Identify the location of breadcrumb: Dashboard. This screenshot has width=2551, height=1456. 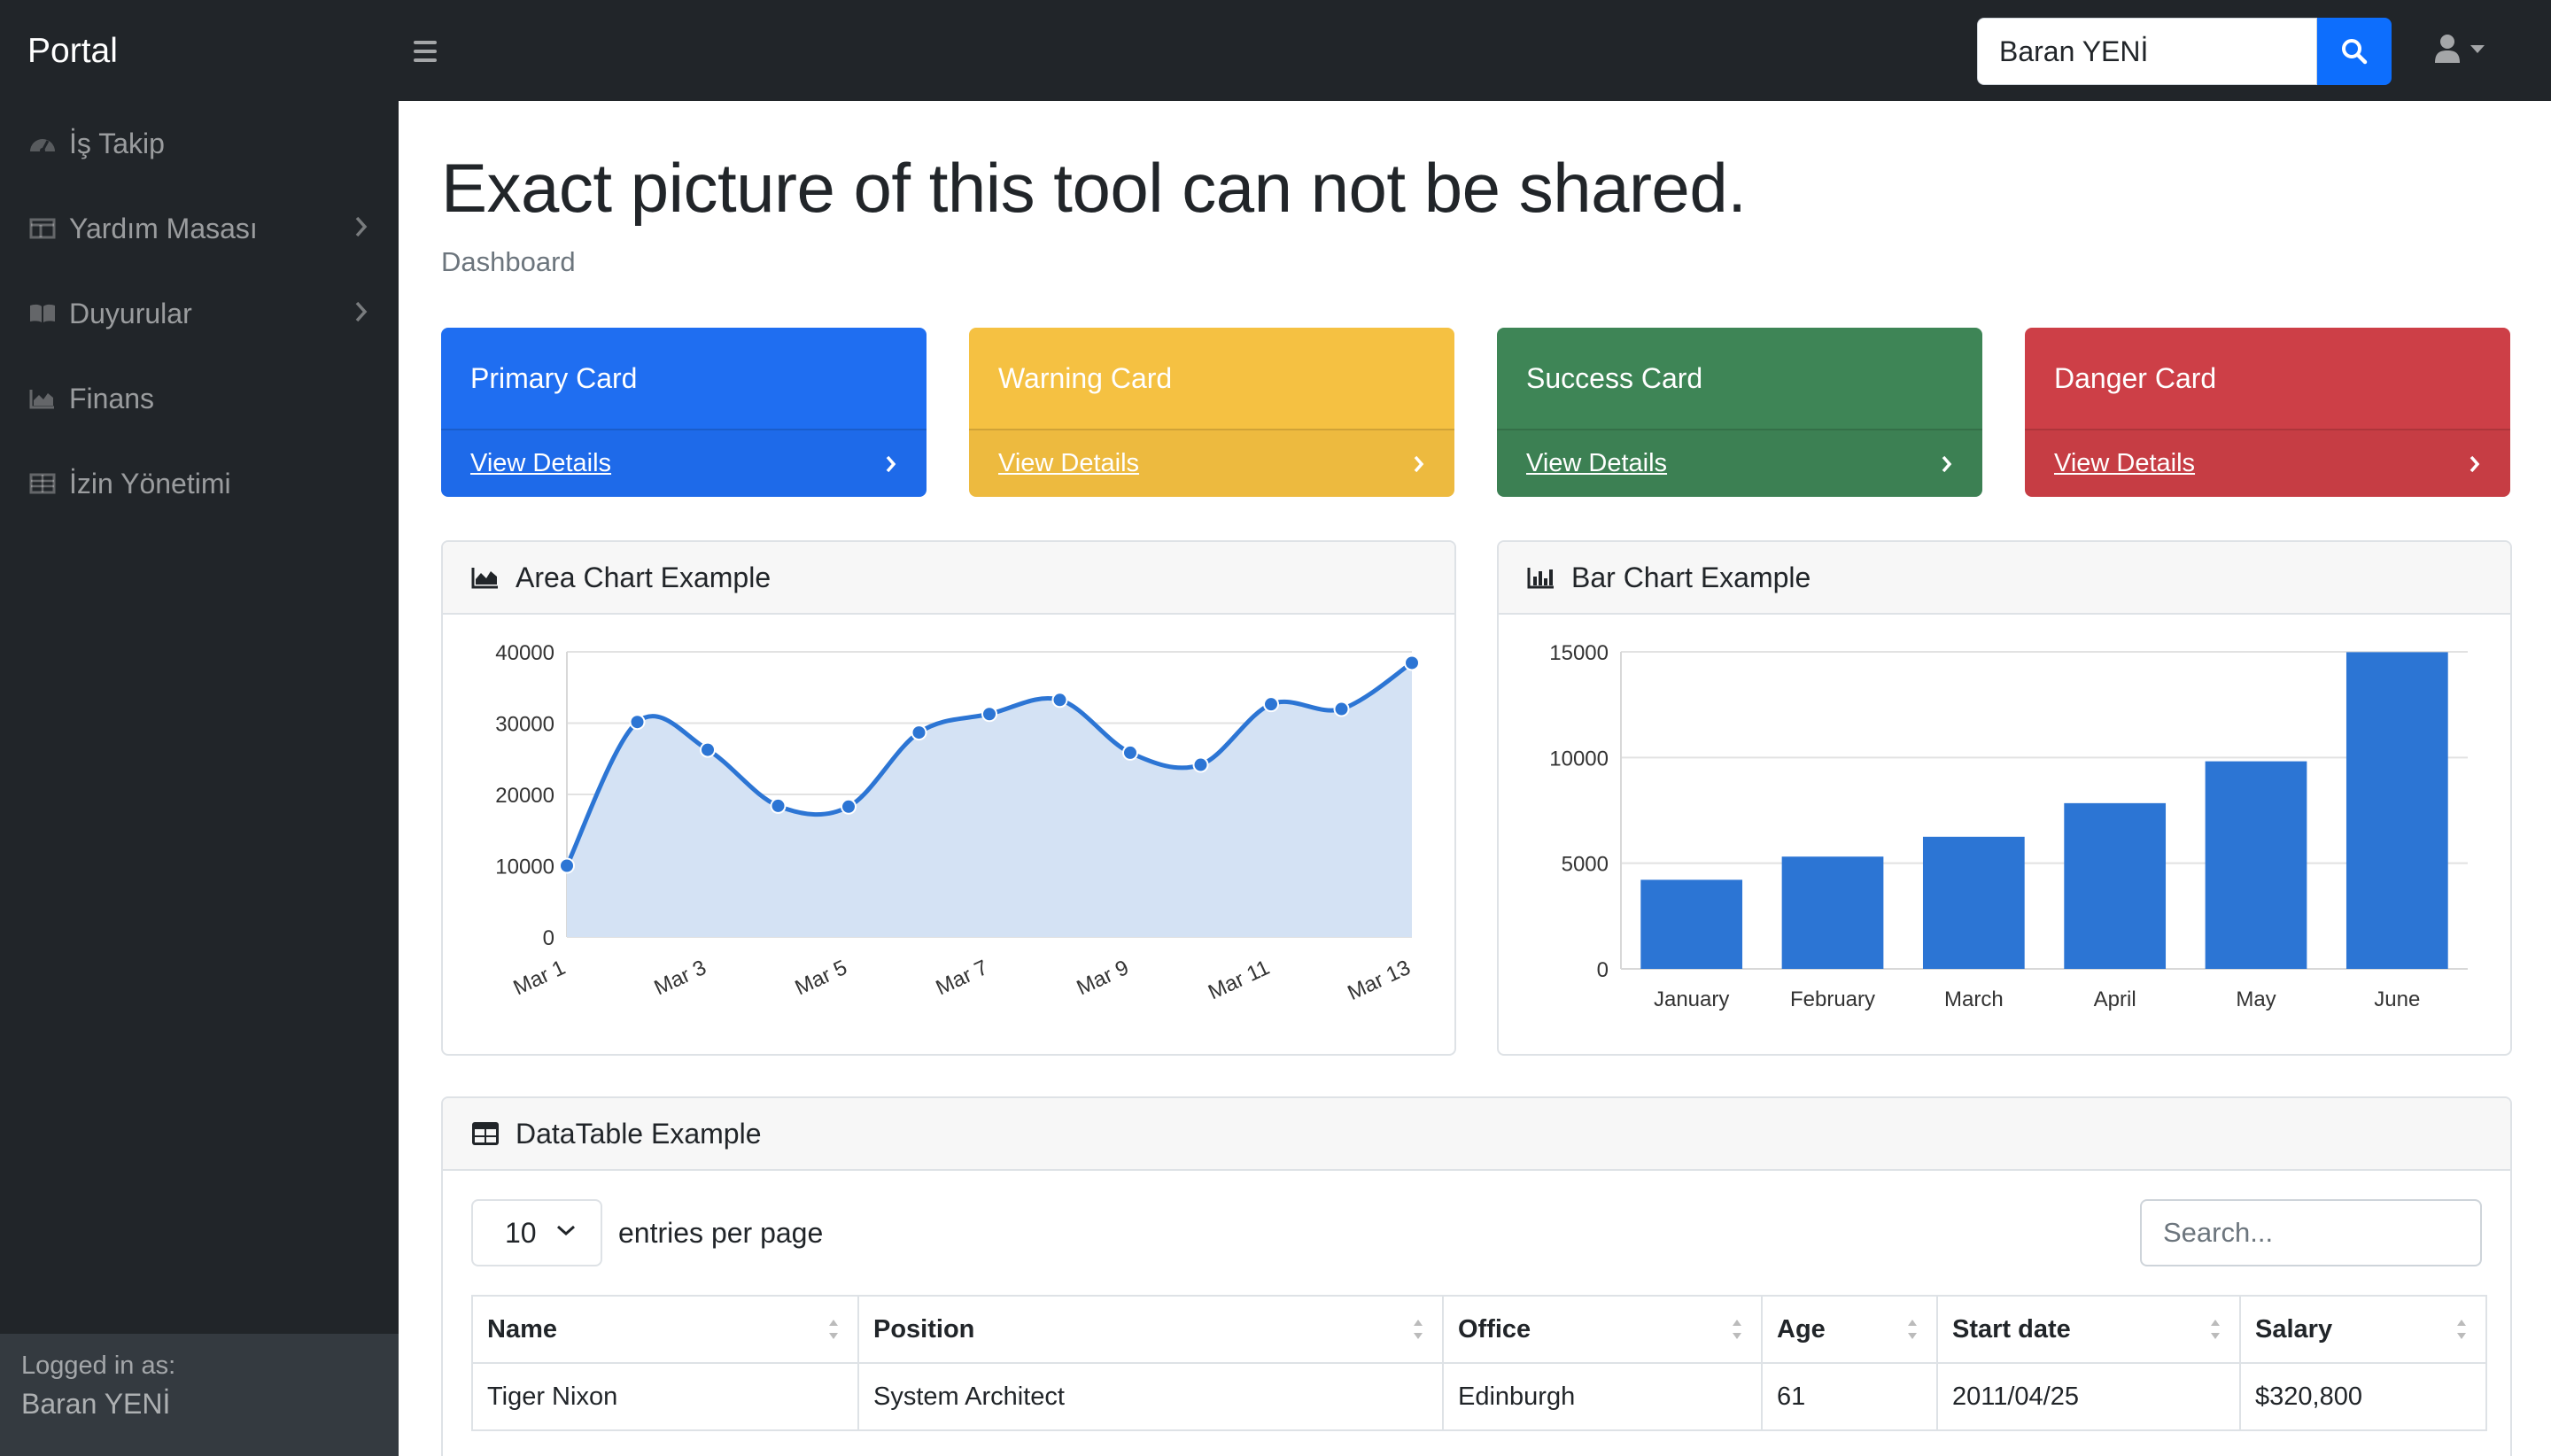
(509, 261).